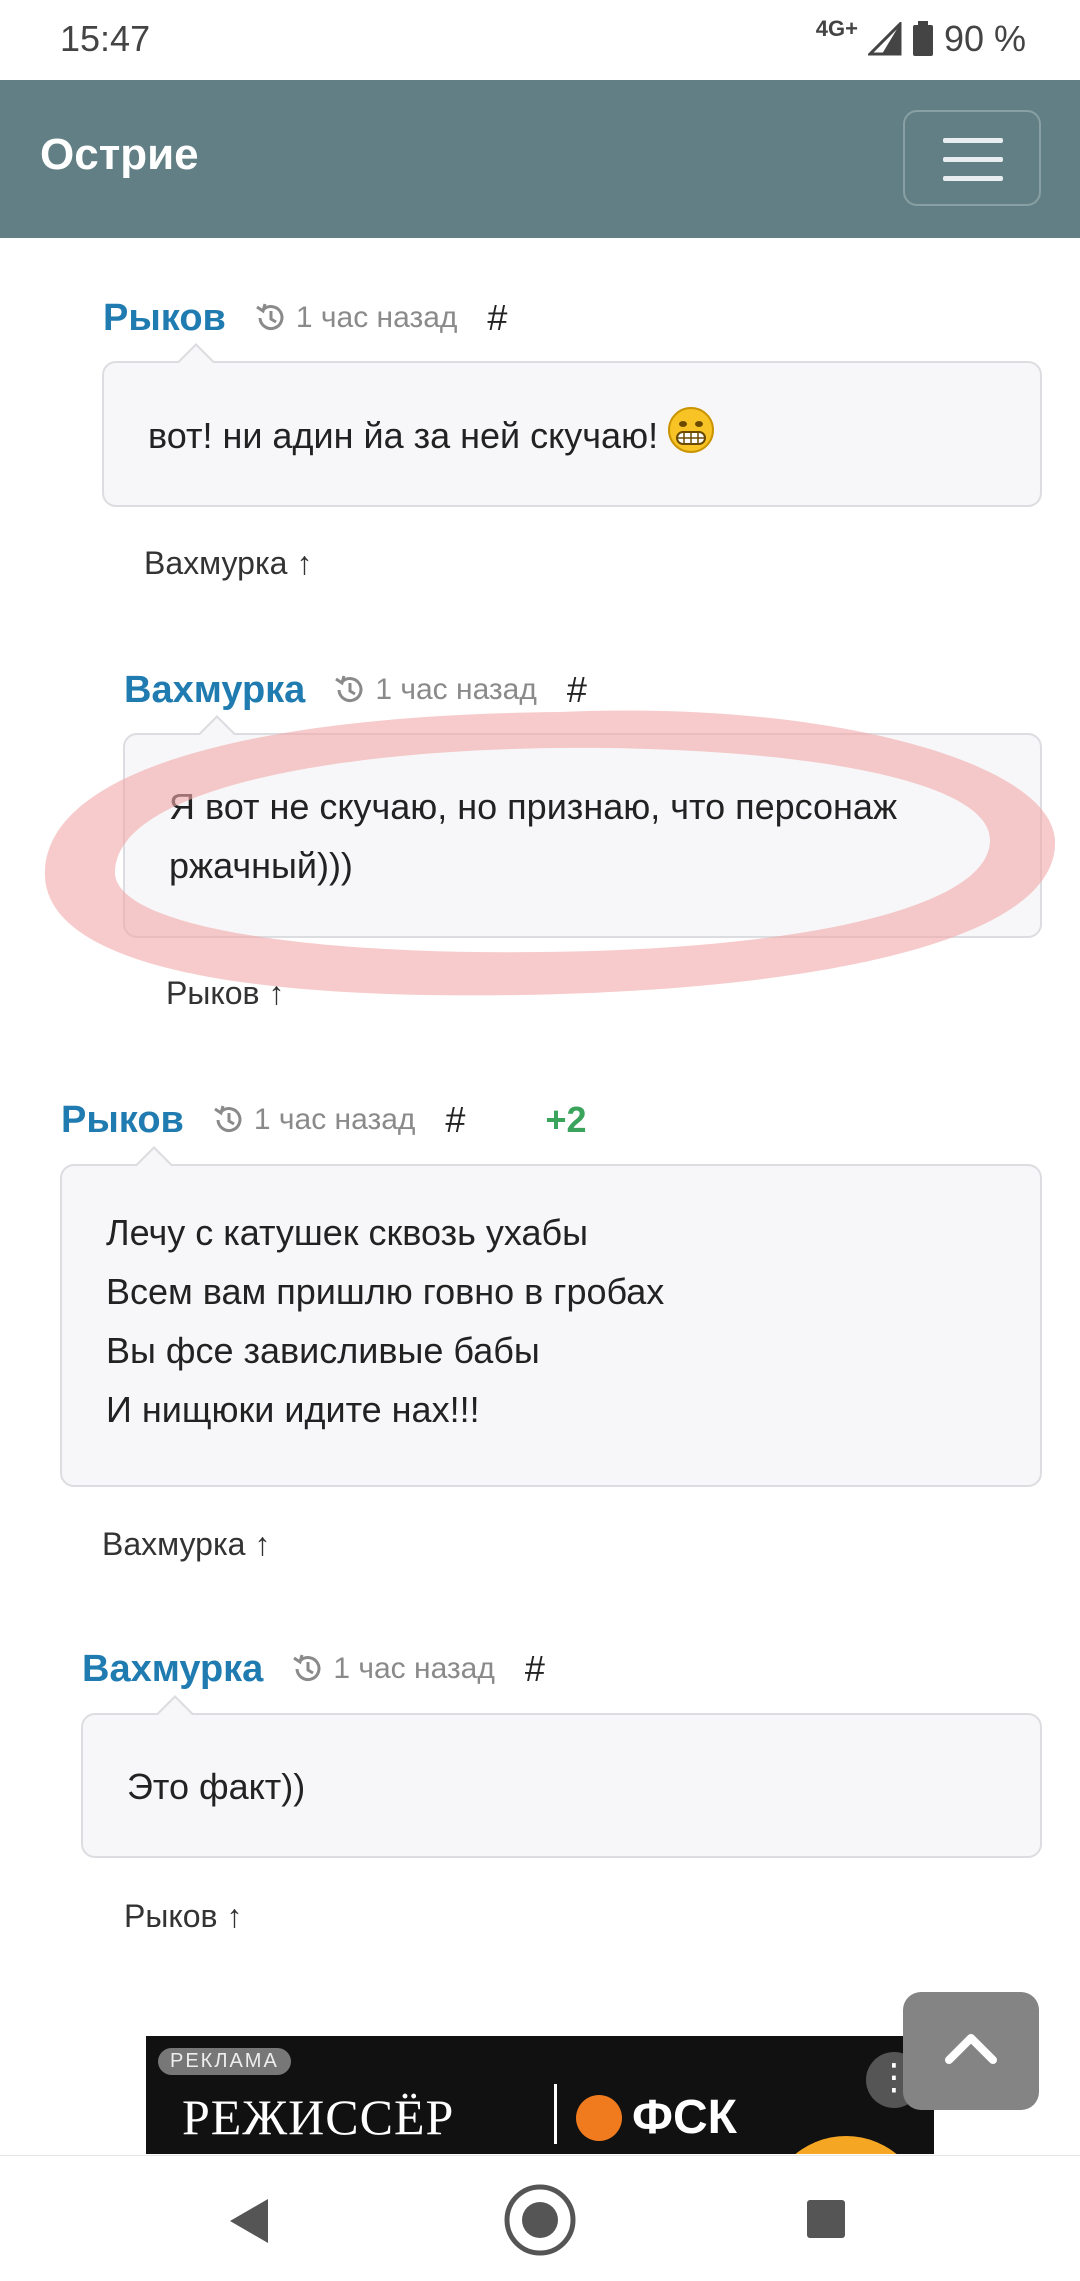 The image size is (1080, 2281). I want to click on top-navbar: Острие, so click(540, 159).